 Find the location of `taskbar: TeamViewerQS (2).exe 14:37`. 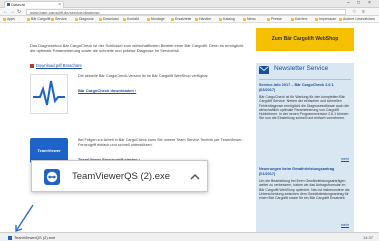

taskbar: TeamViewerQS (2).exe 14:37 is located at coordinates (189, 236).